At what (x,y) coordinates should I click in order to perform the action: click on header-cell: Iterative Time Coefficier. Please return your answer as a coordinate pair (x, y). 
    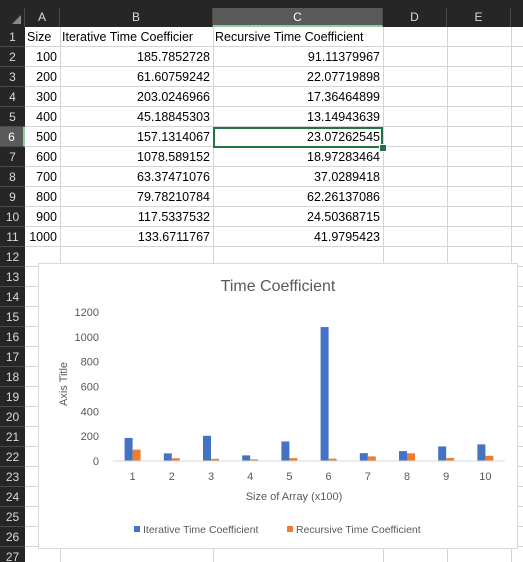
    Looking at the image, I should click on (136, 37).